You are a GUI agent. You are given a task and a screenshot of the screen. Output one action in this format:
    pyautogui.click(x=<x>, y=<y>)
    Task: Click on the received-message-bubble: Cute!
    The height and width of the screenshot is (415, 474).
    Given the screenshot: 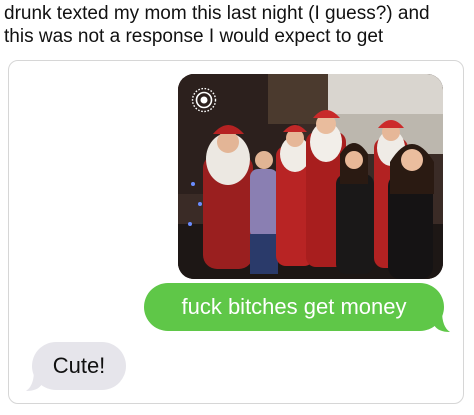 What is the action you would take?
    pyautogui.click(x=79, y=366)
    